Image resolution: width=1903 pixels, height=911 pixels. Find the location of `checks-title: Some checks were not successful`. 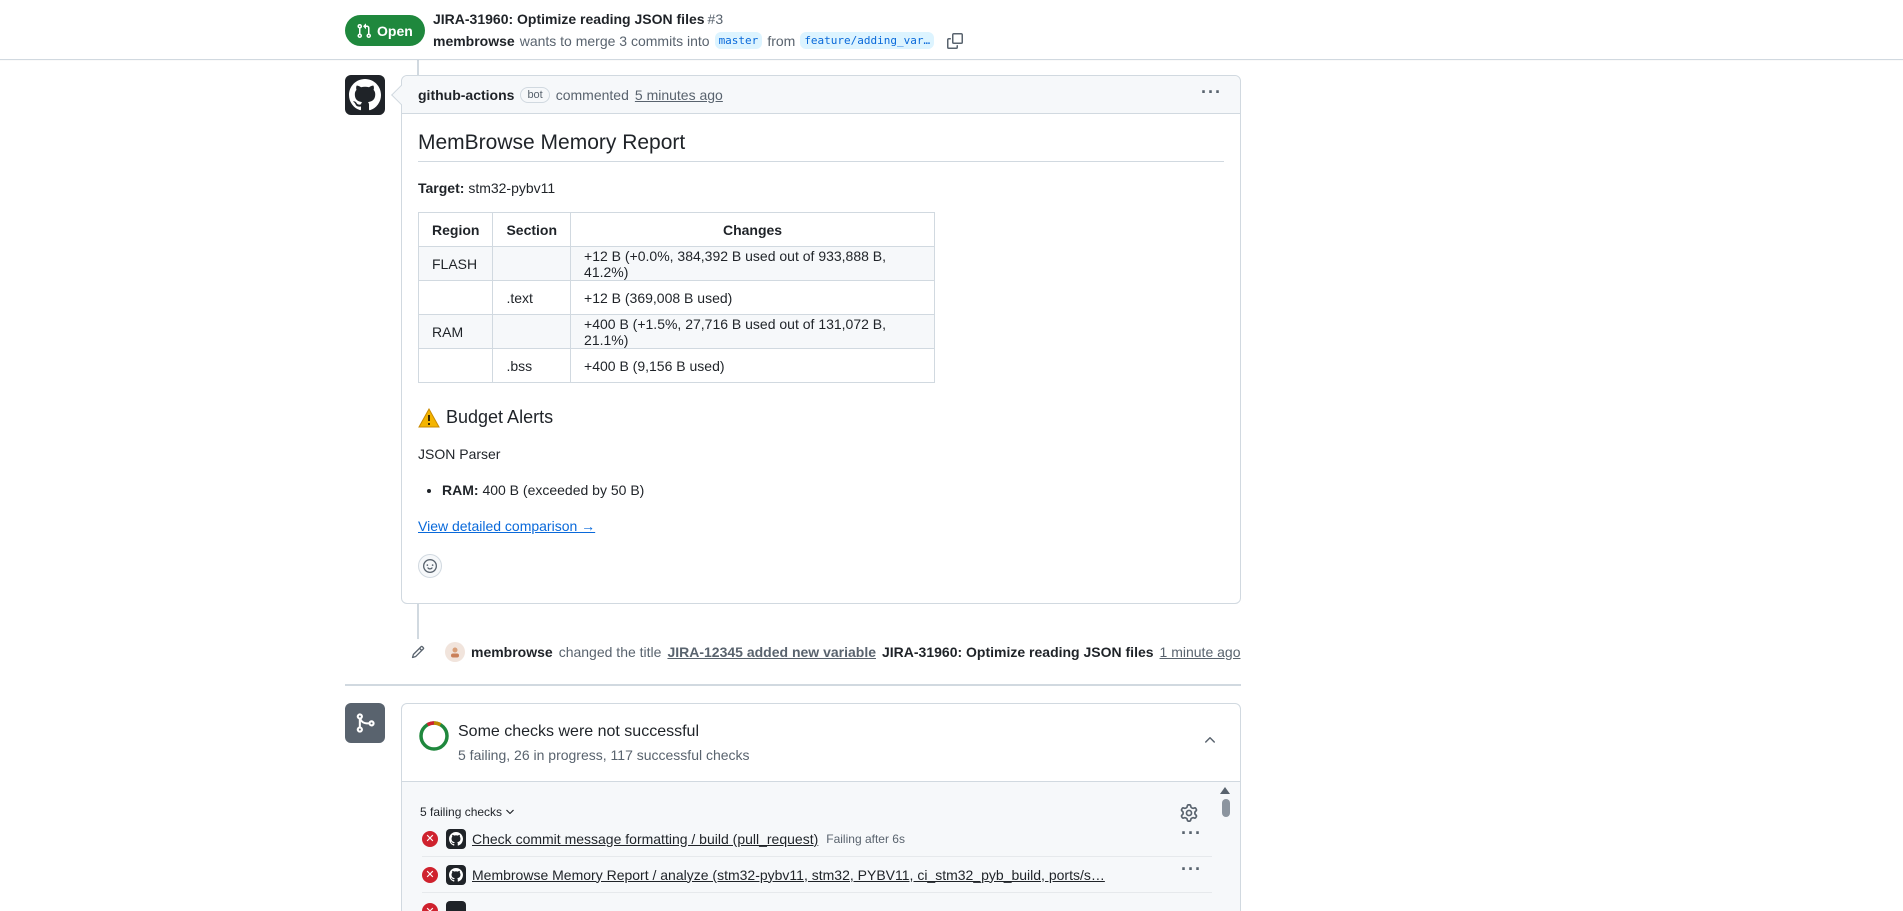

checks-title: Some checks were not successful is located at coordinates (578, 731).